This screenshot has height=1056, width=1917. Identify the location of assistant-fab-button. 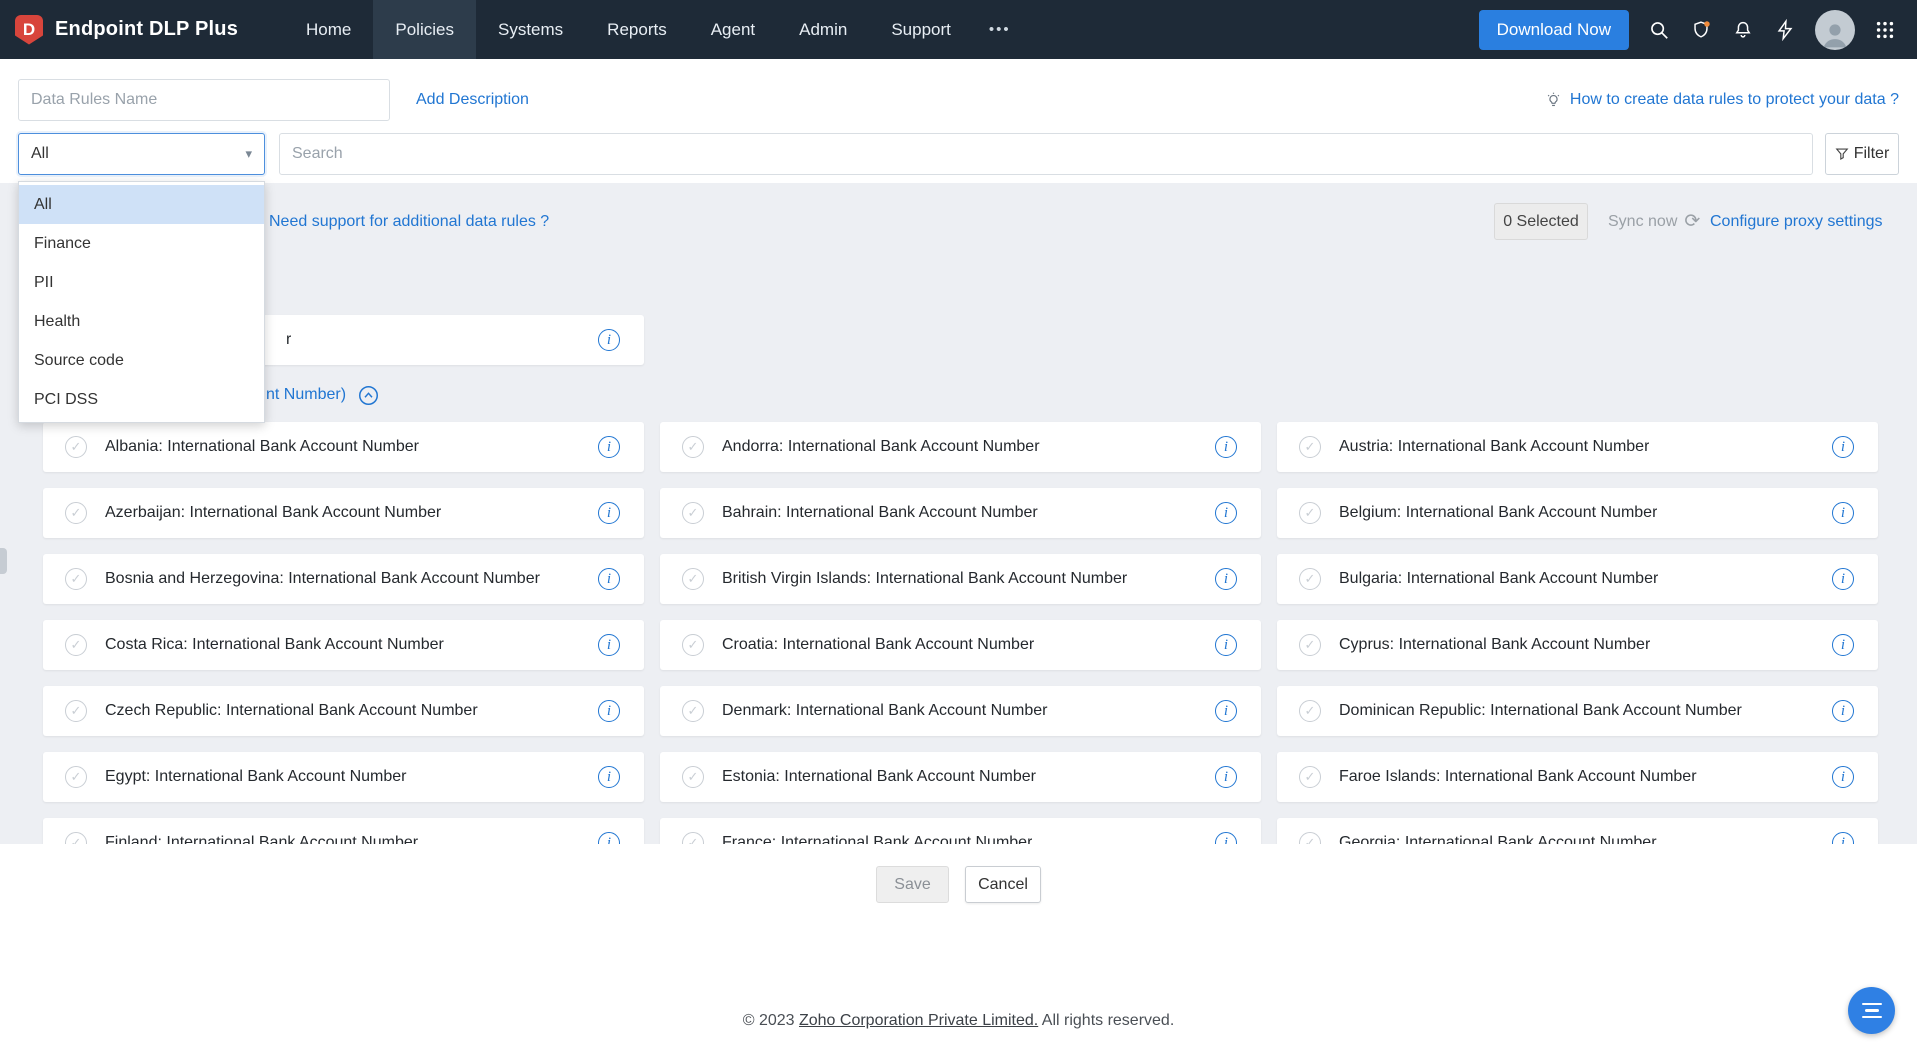
(1871, 1010).